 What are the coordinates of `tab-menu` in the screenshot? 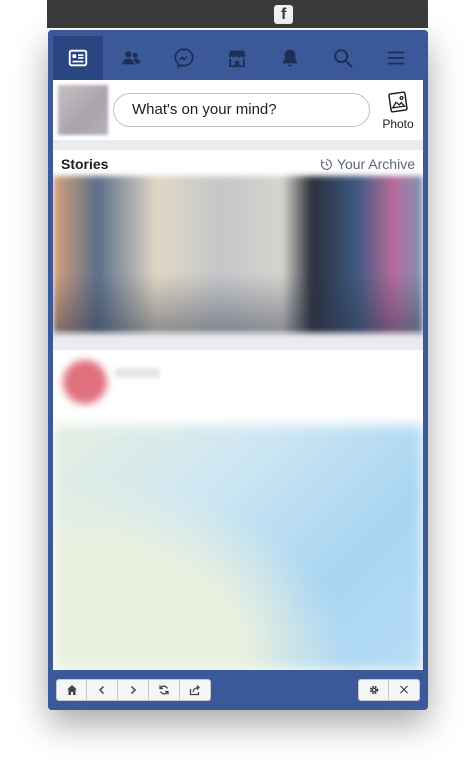 It's located at (396, 58).